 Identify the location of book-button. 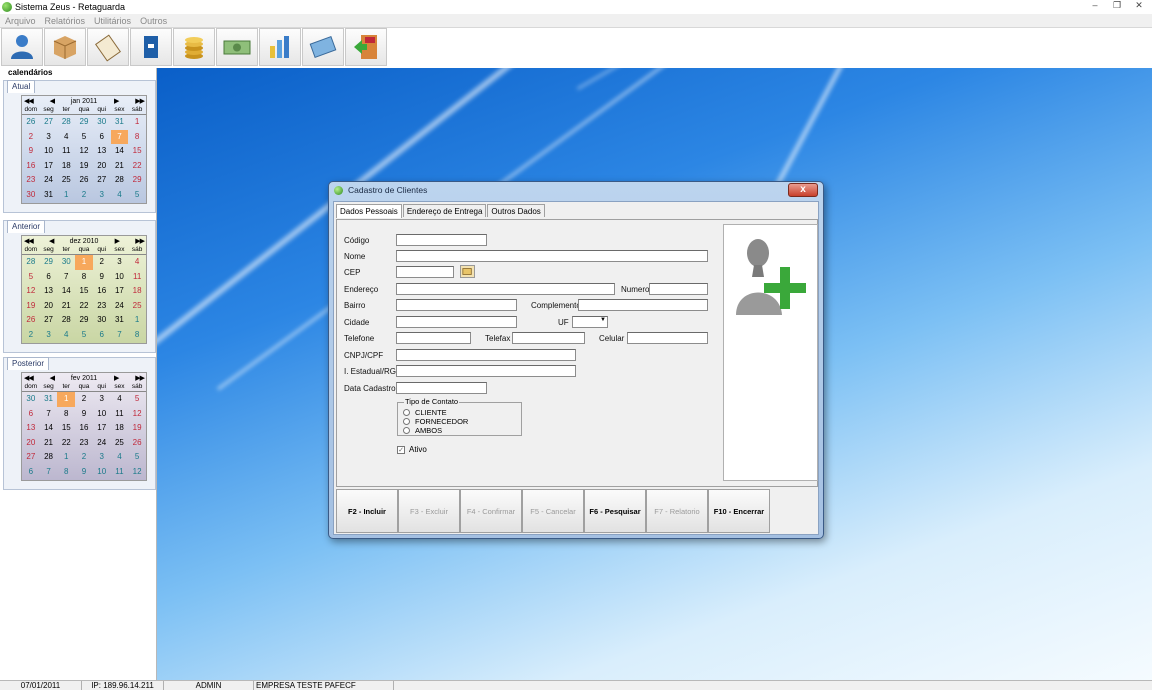
(151, 47).